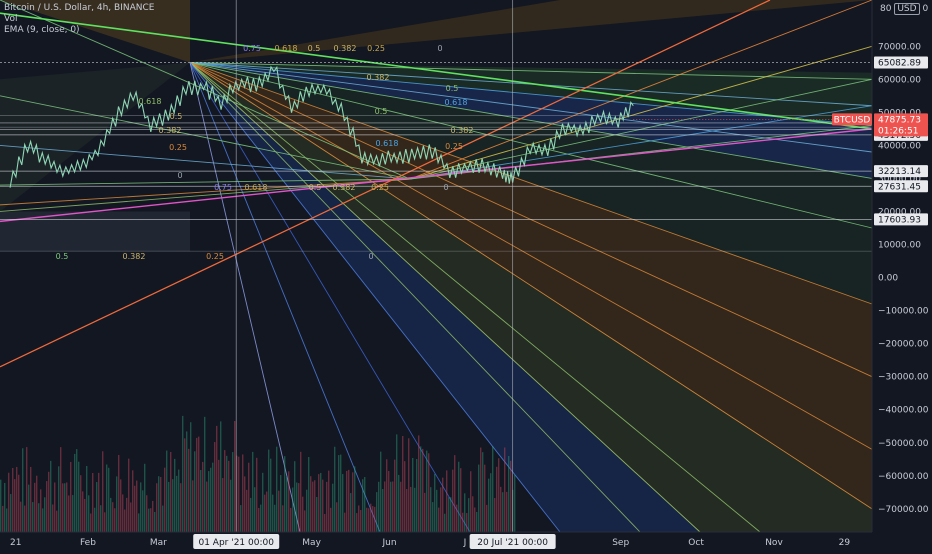 This screenshot has height=554, width=932. What do you see at coordinates (903, 510) in the screenshot?
I see `y-tick-label: −70000.00` at bounding box center [903, 510].